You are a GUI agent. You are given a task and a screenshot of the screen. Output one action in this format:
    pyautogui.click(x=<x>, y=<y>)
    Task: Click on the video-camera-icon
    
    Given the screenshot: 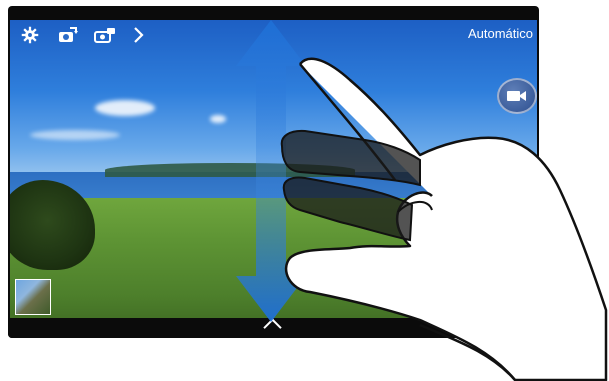 What is the action you would take?
    pyautogui.click(x=516, y=96)
    